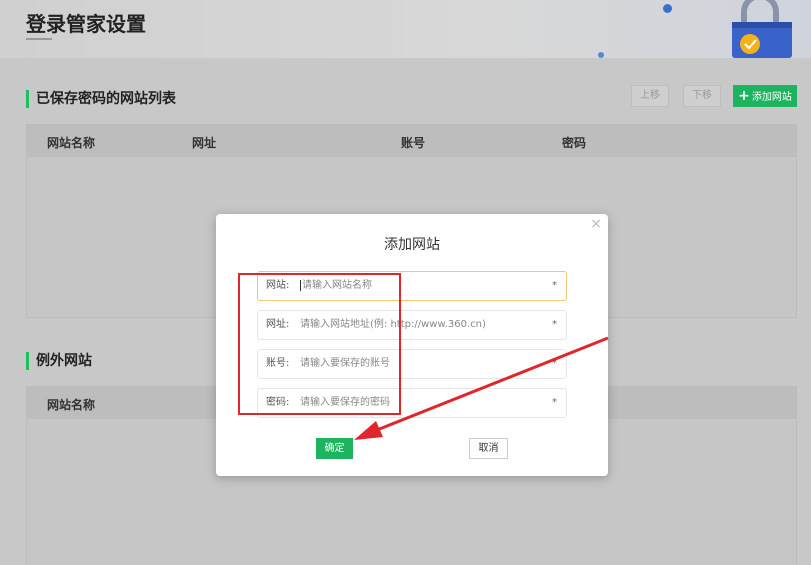 This screenshot has width=811, height=565. What do you see at coordinates (319, 344) in the screenshot?
I see `annotation-highlight-box` at bounding box center [319, 344].